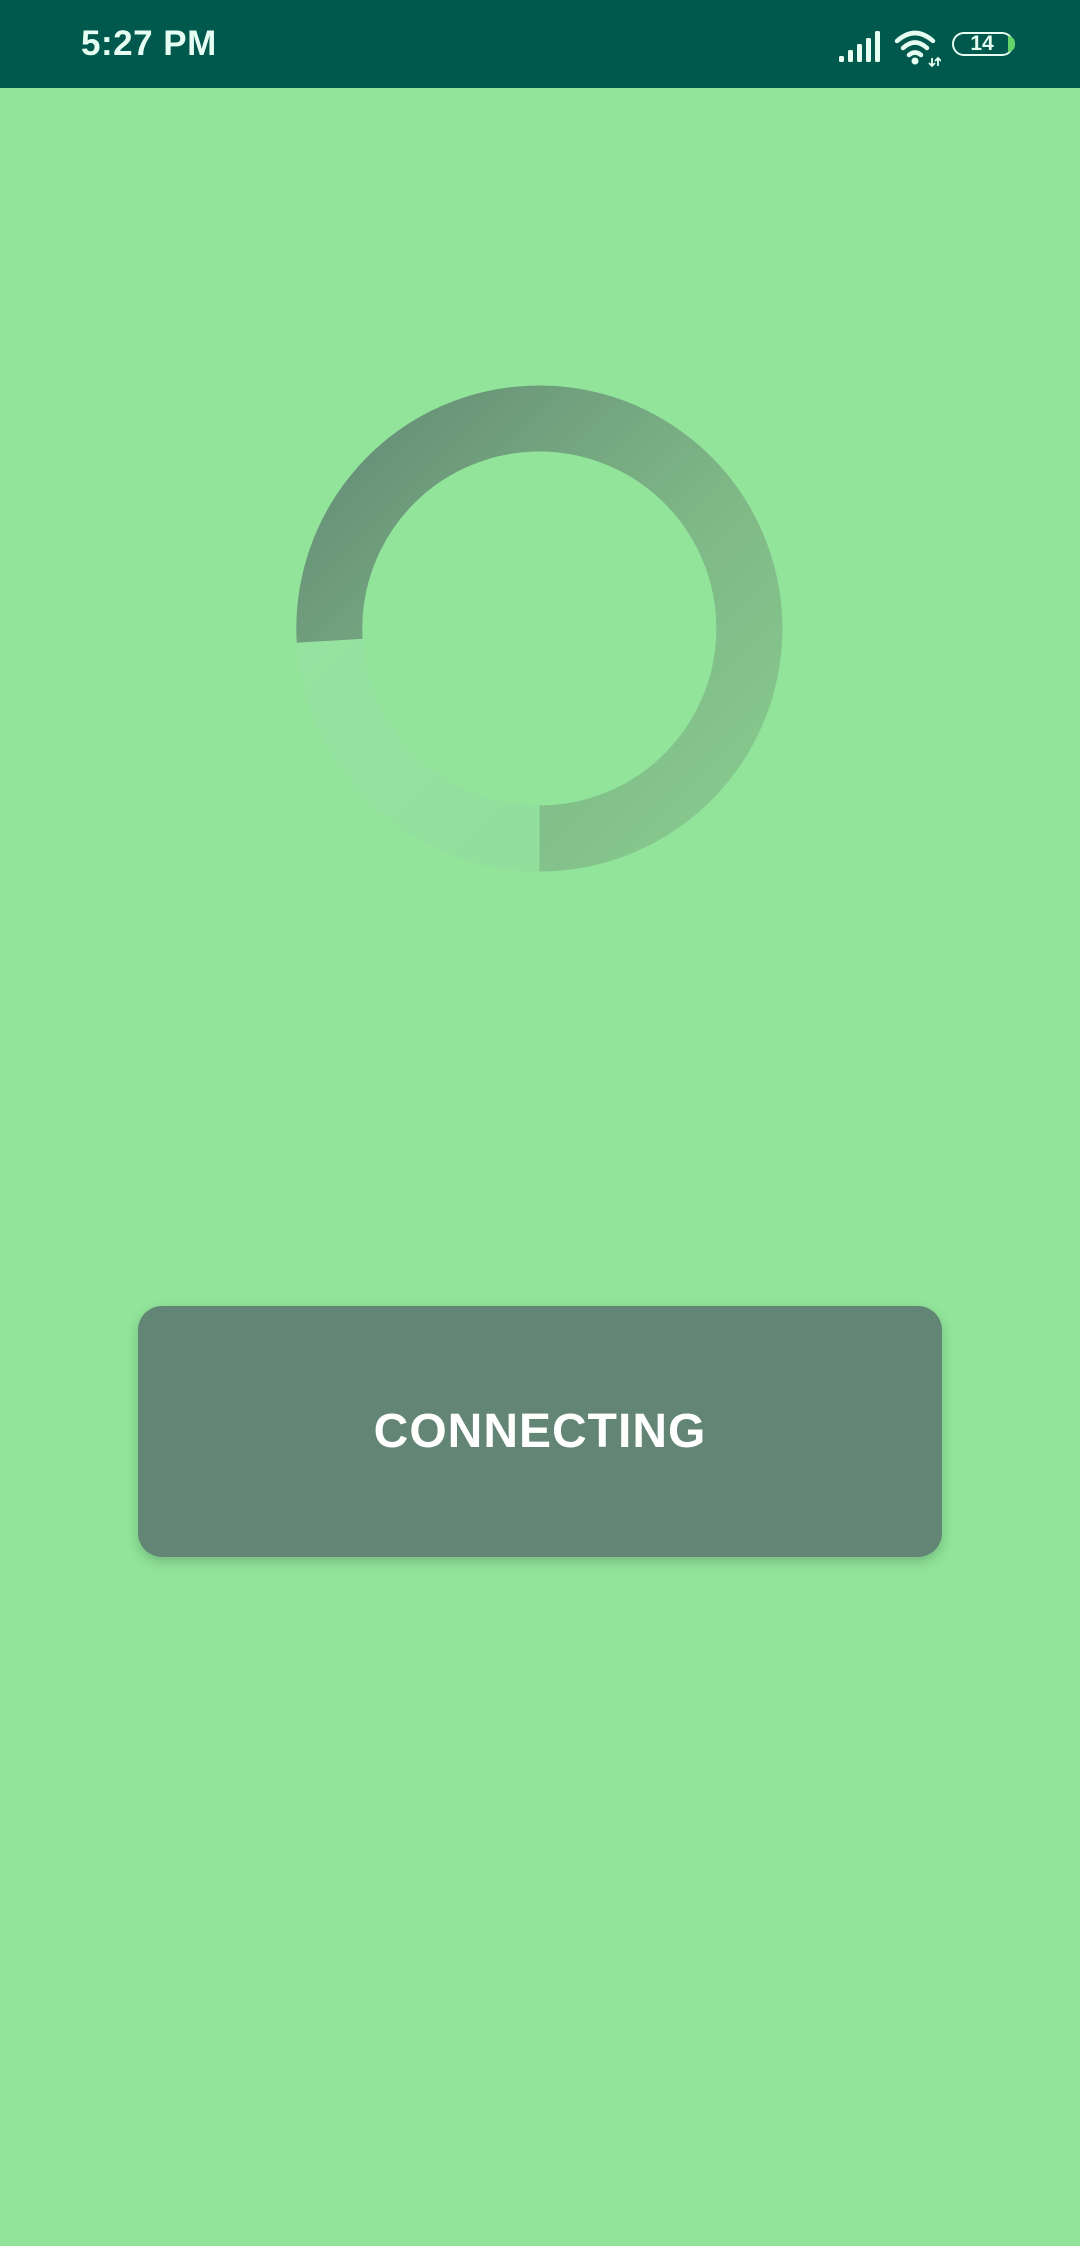  I want to click on battery-icon: 14, so click(985, 46).